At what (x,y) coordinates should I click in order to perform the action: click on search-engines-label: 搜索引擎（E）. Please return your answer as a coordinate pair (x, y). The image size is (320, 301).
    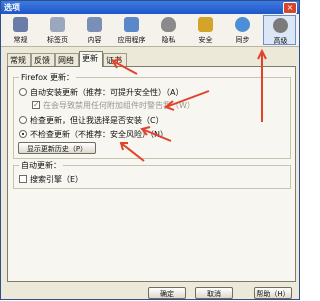
    Looking at the image, I should click on (57, 179).